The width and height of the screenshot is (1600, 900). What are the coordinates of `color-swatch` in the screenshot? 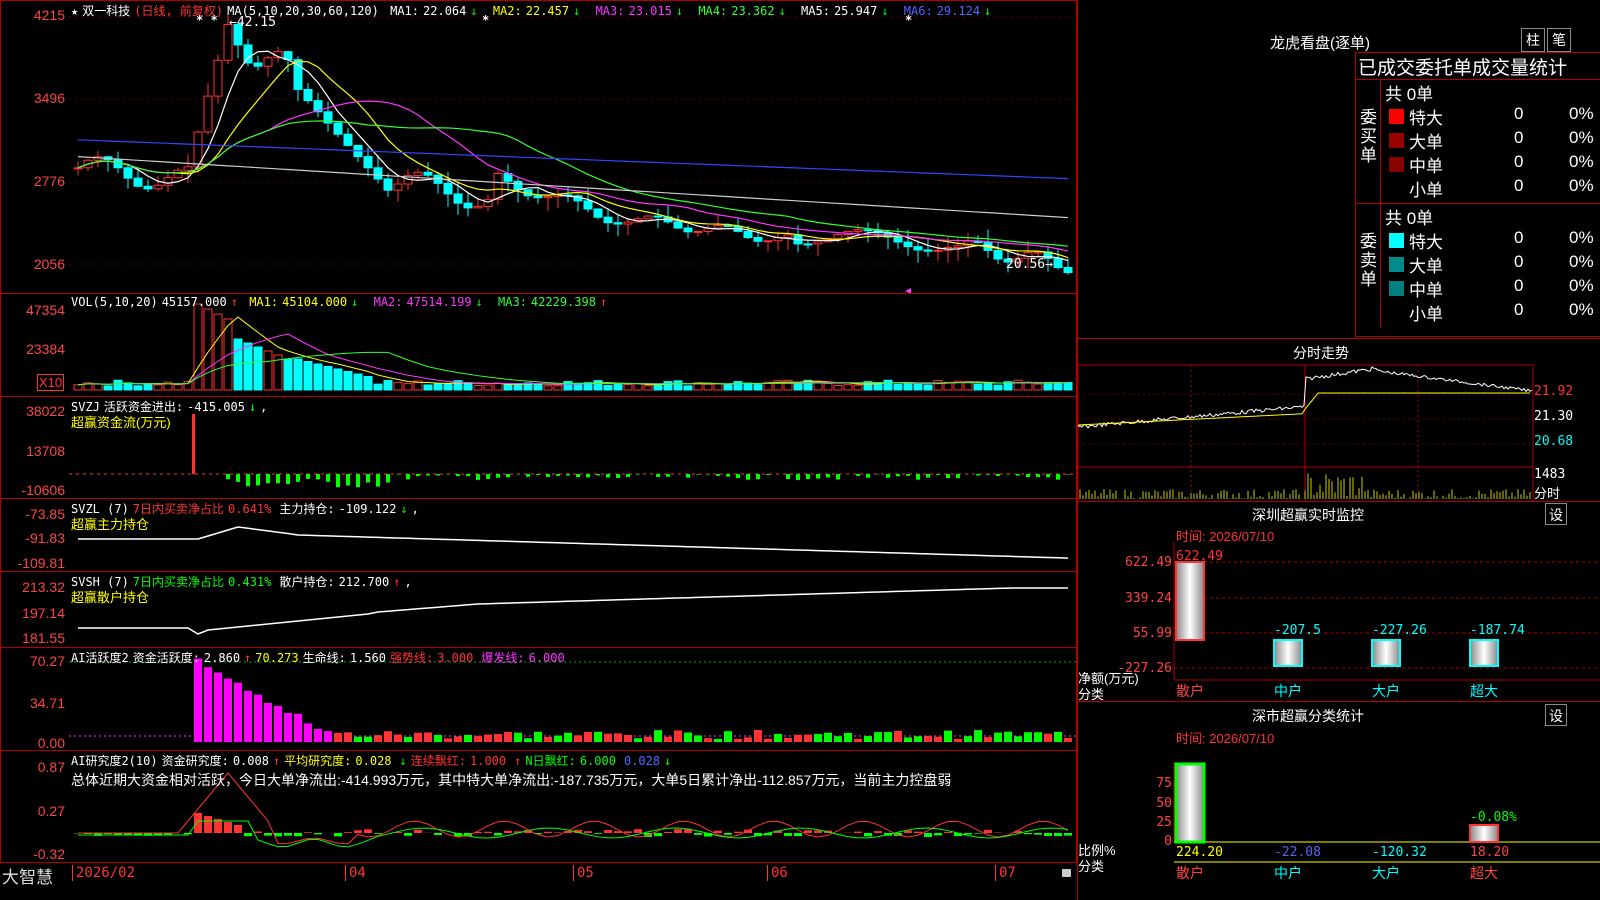 It's located at (1396, 288).